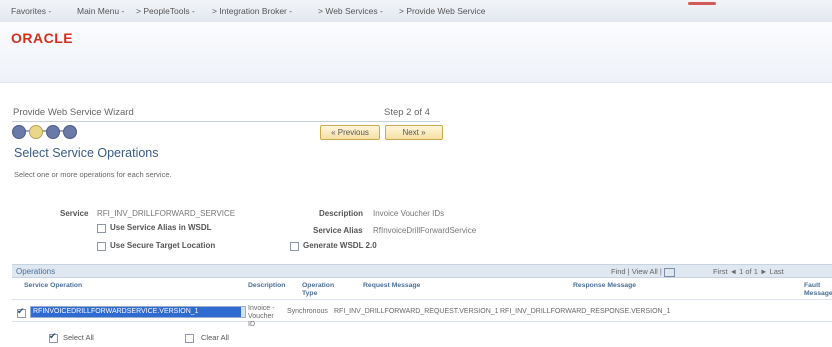 The image size is (832, 347). What do you see at coordinates (42, 38) in the screenshot?
I see `oracle-logo: ORACLE` at bounding box center [42, 38].